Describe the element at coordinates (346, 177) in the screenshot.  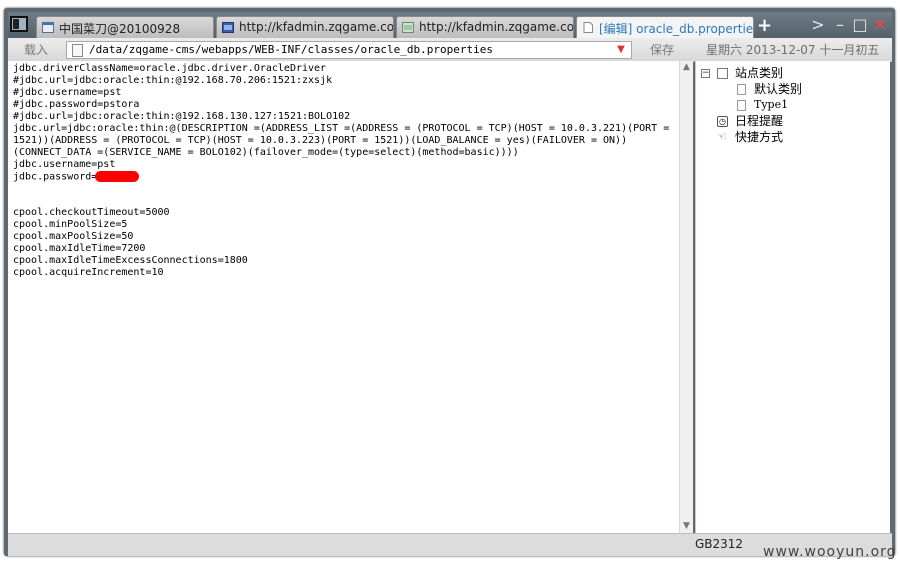
I see `password-line: jdbc.password=` at that location.